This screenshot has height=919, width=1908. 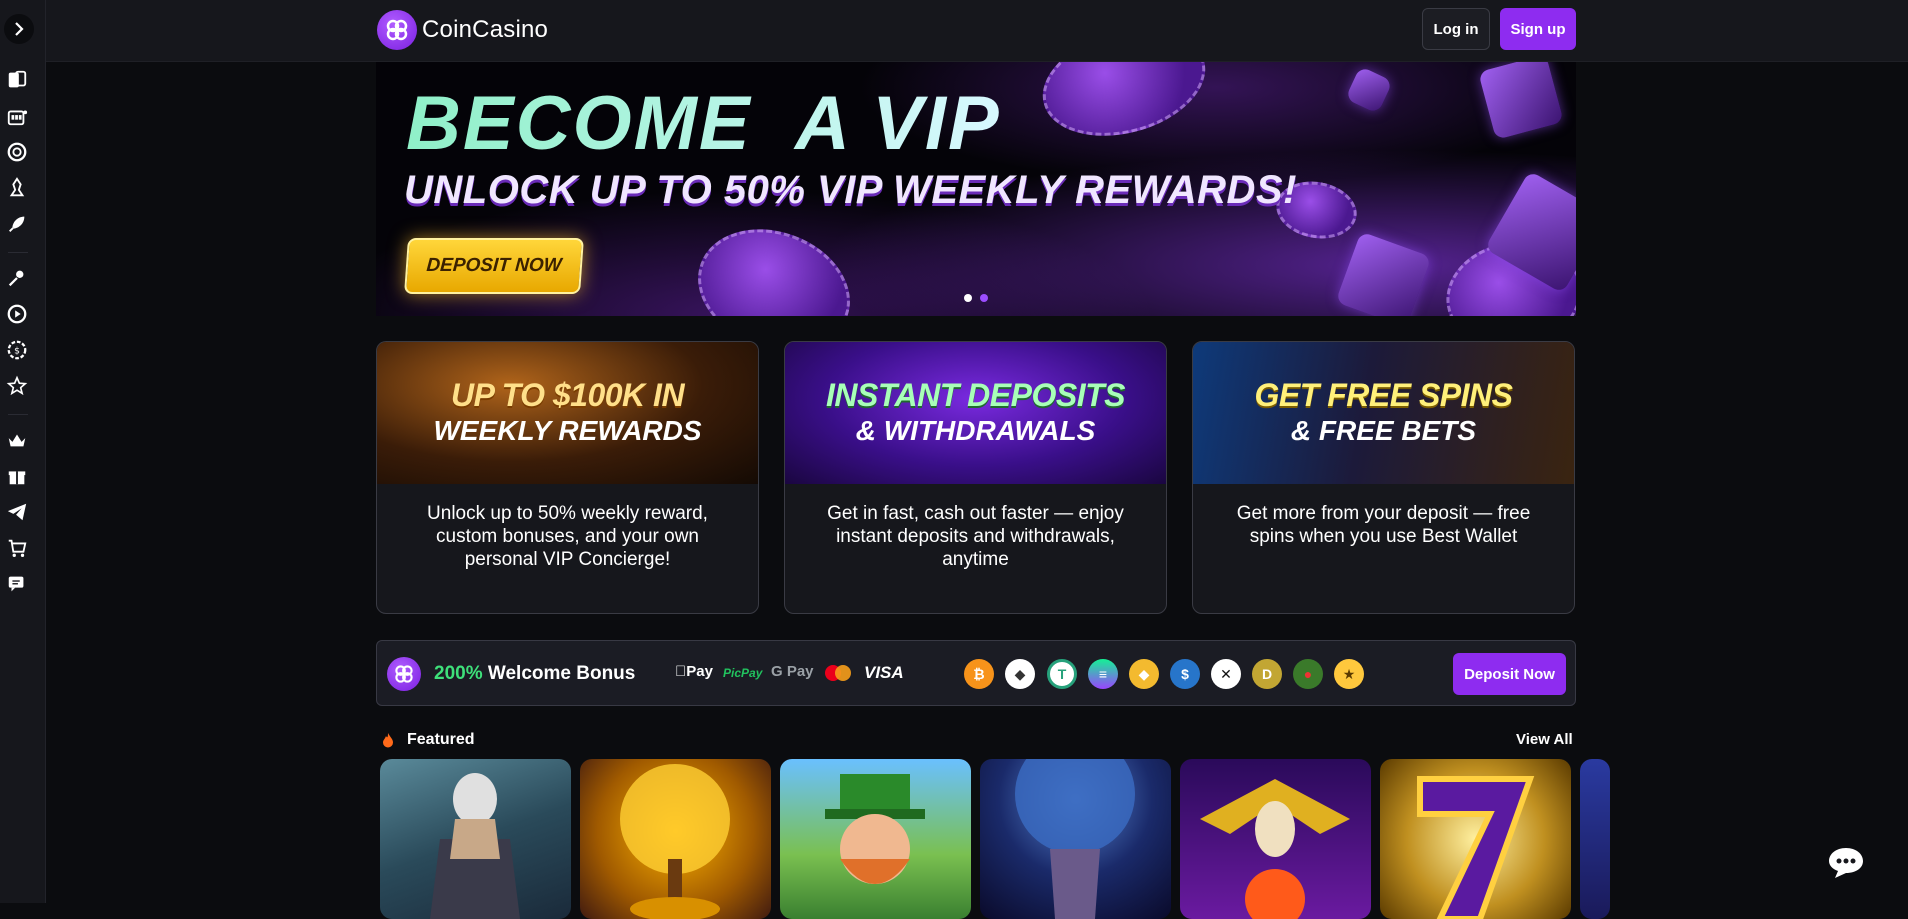 What do you see at coordinates (975, 394) in the screenshot?
I see `promo-headline: INSTANT DEPOSITS` at bounding box center [975, 394].